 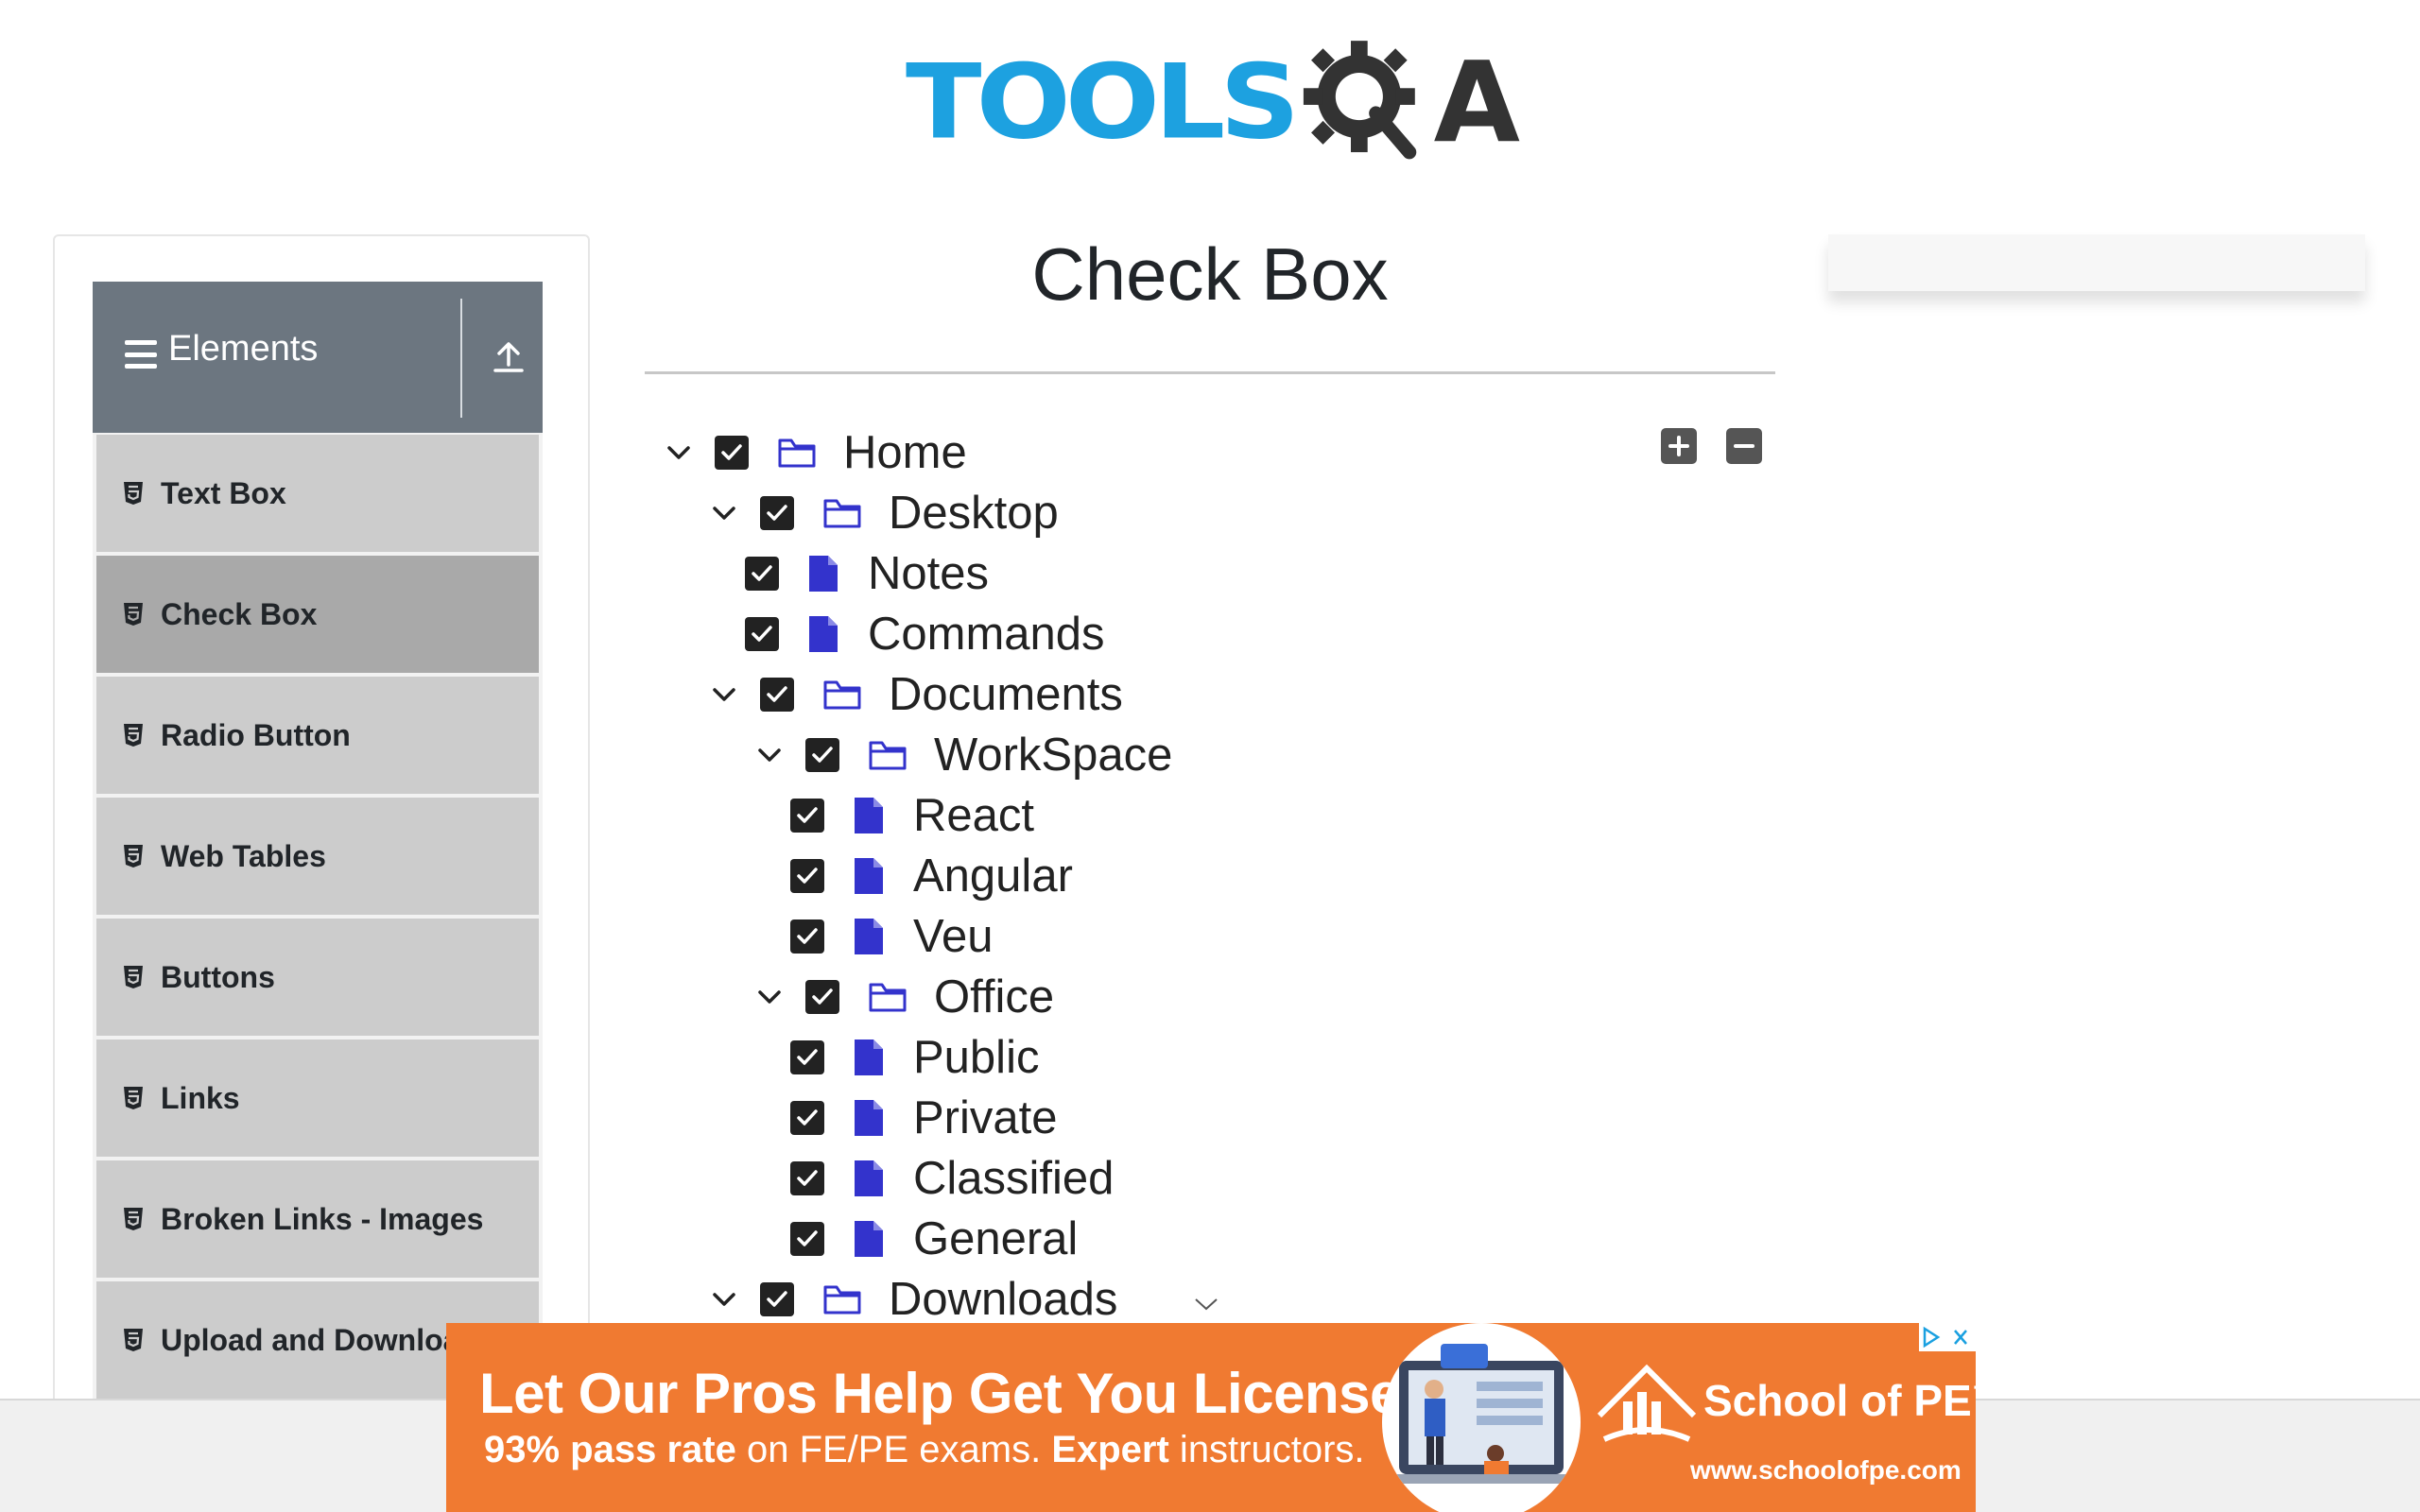 I want to click on hamburger-icon, so click(x=141, y=354).